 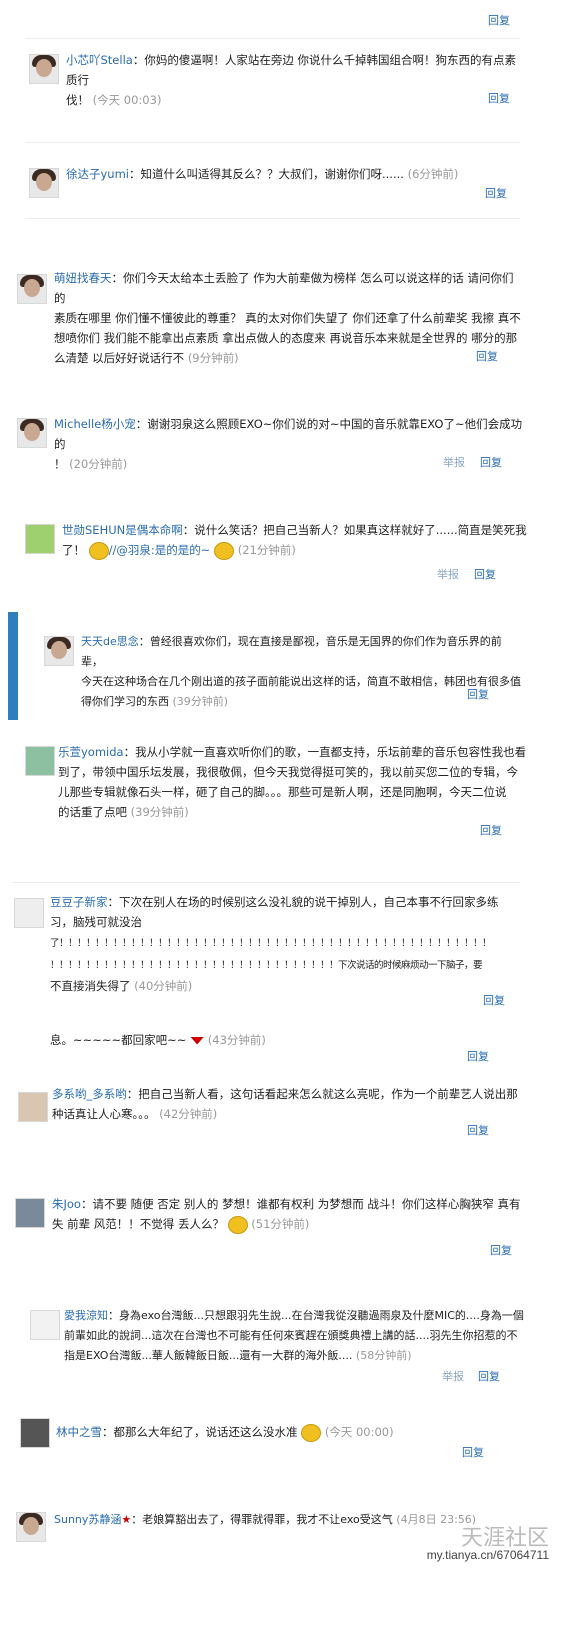 What do you see at coordinates (158, 1040) in the screenshot?
I see `comment-body: 息。~~~~~都回家吧~~ (43分钟前)` at bounding box center [158, 1040].